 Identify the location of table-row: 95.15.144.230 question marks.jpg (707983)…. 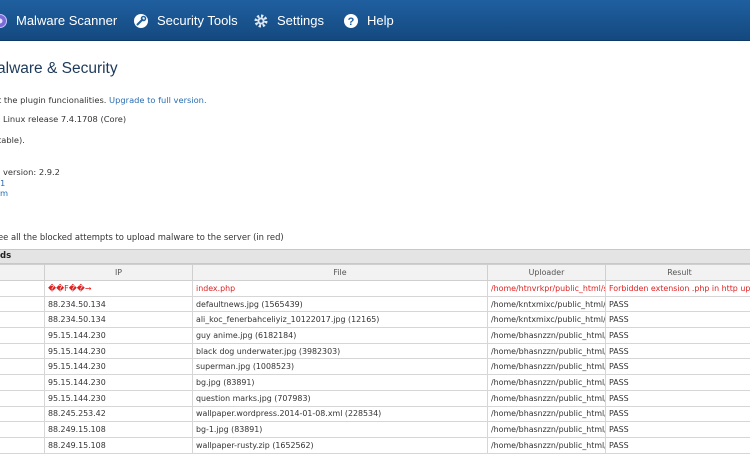
(375, 398).